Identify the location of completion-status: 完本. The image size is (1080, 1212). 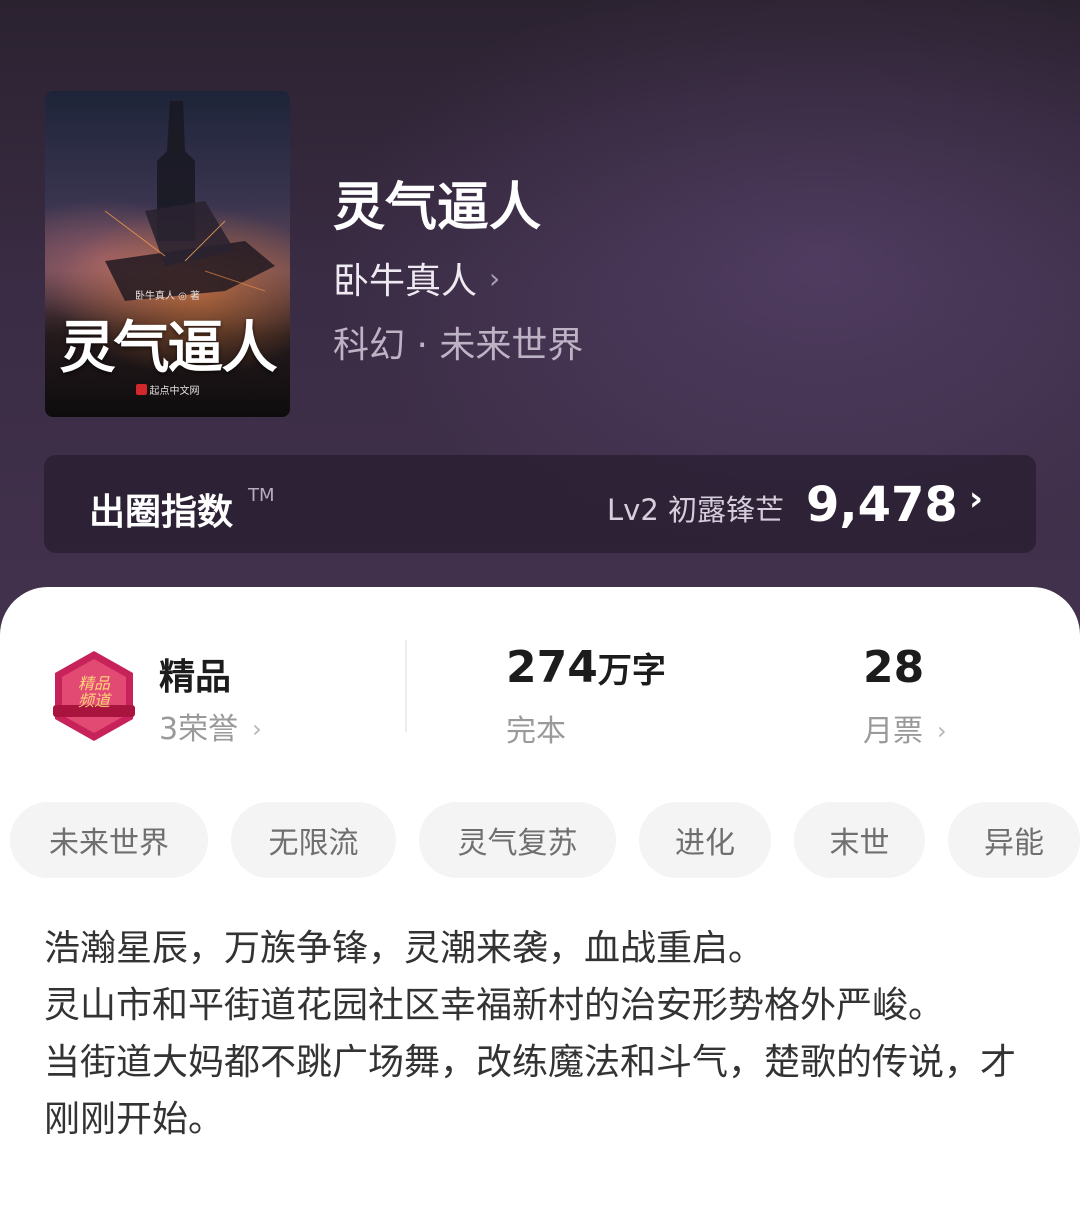
(536, 731).